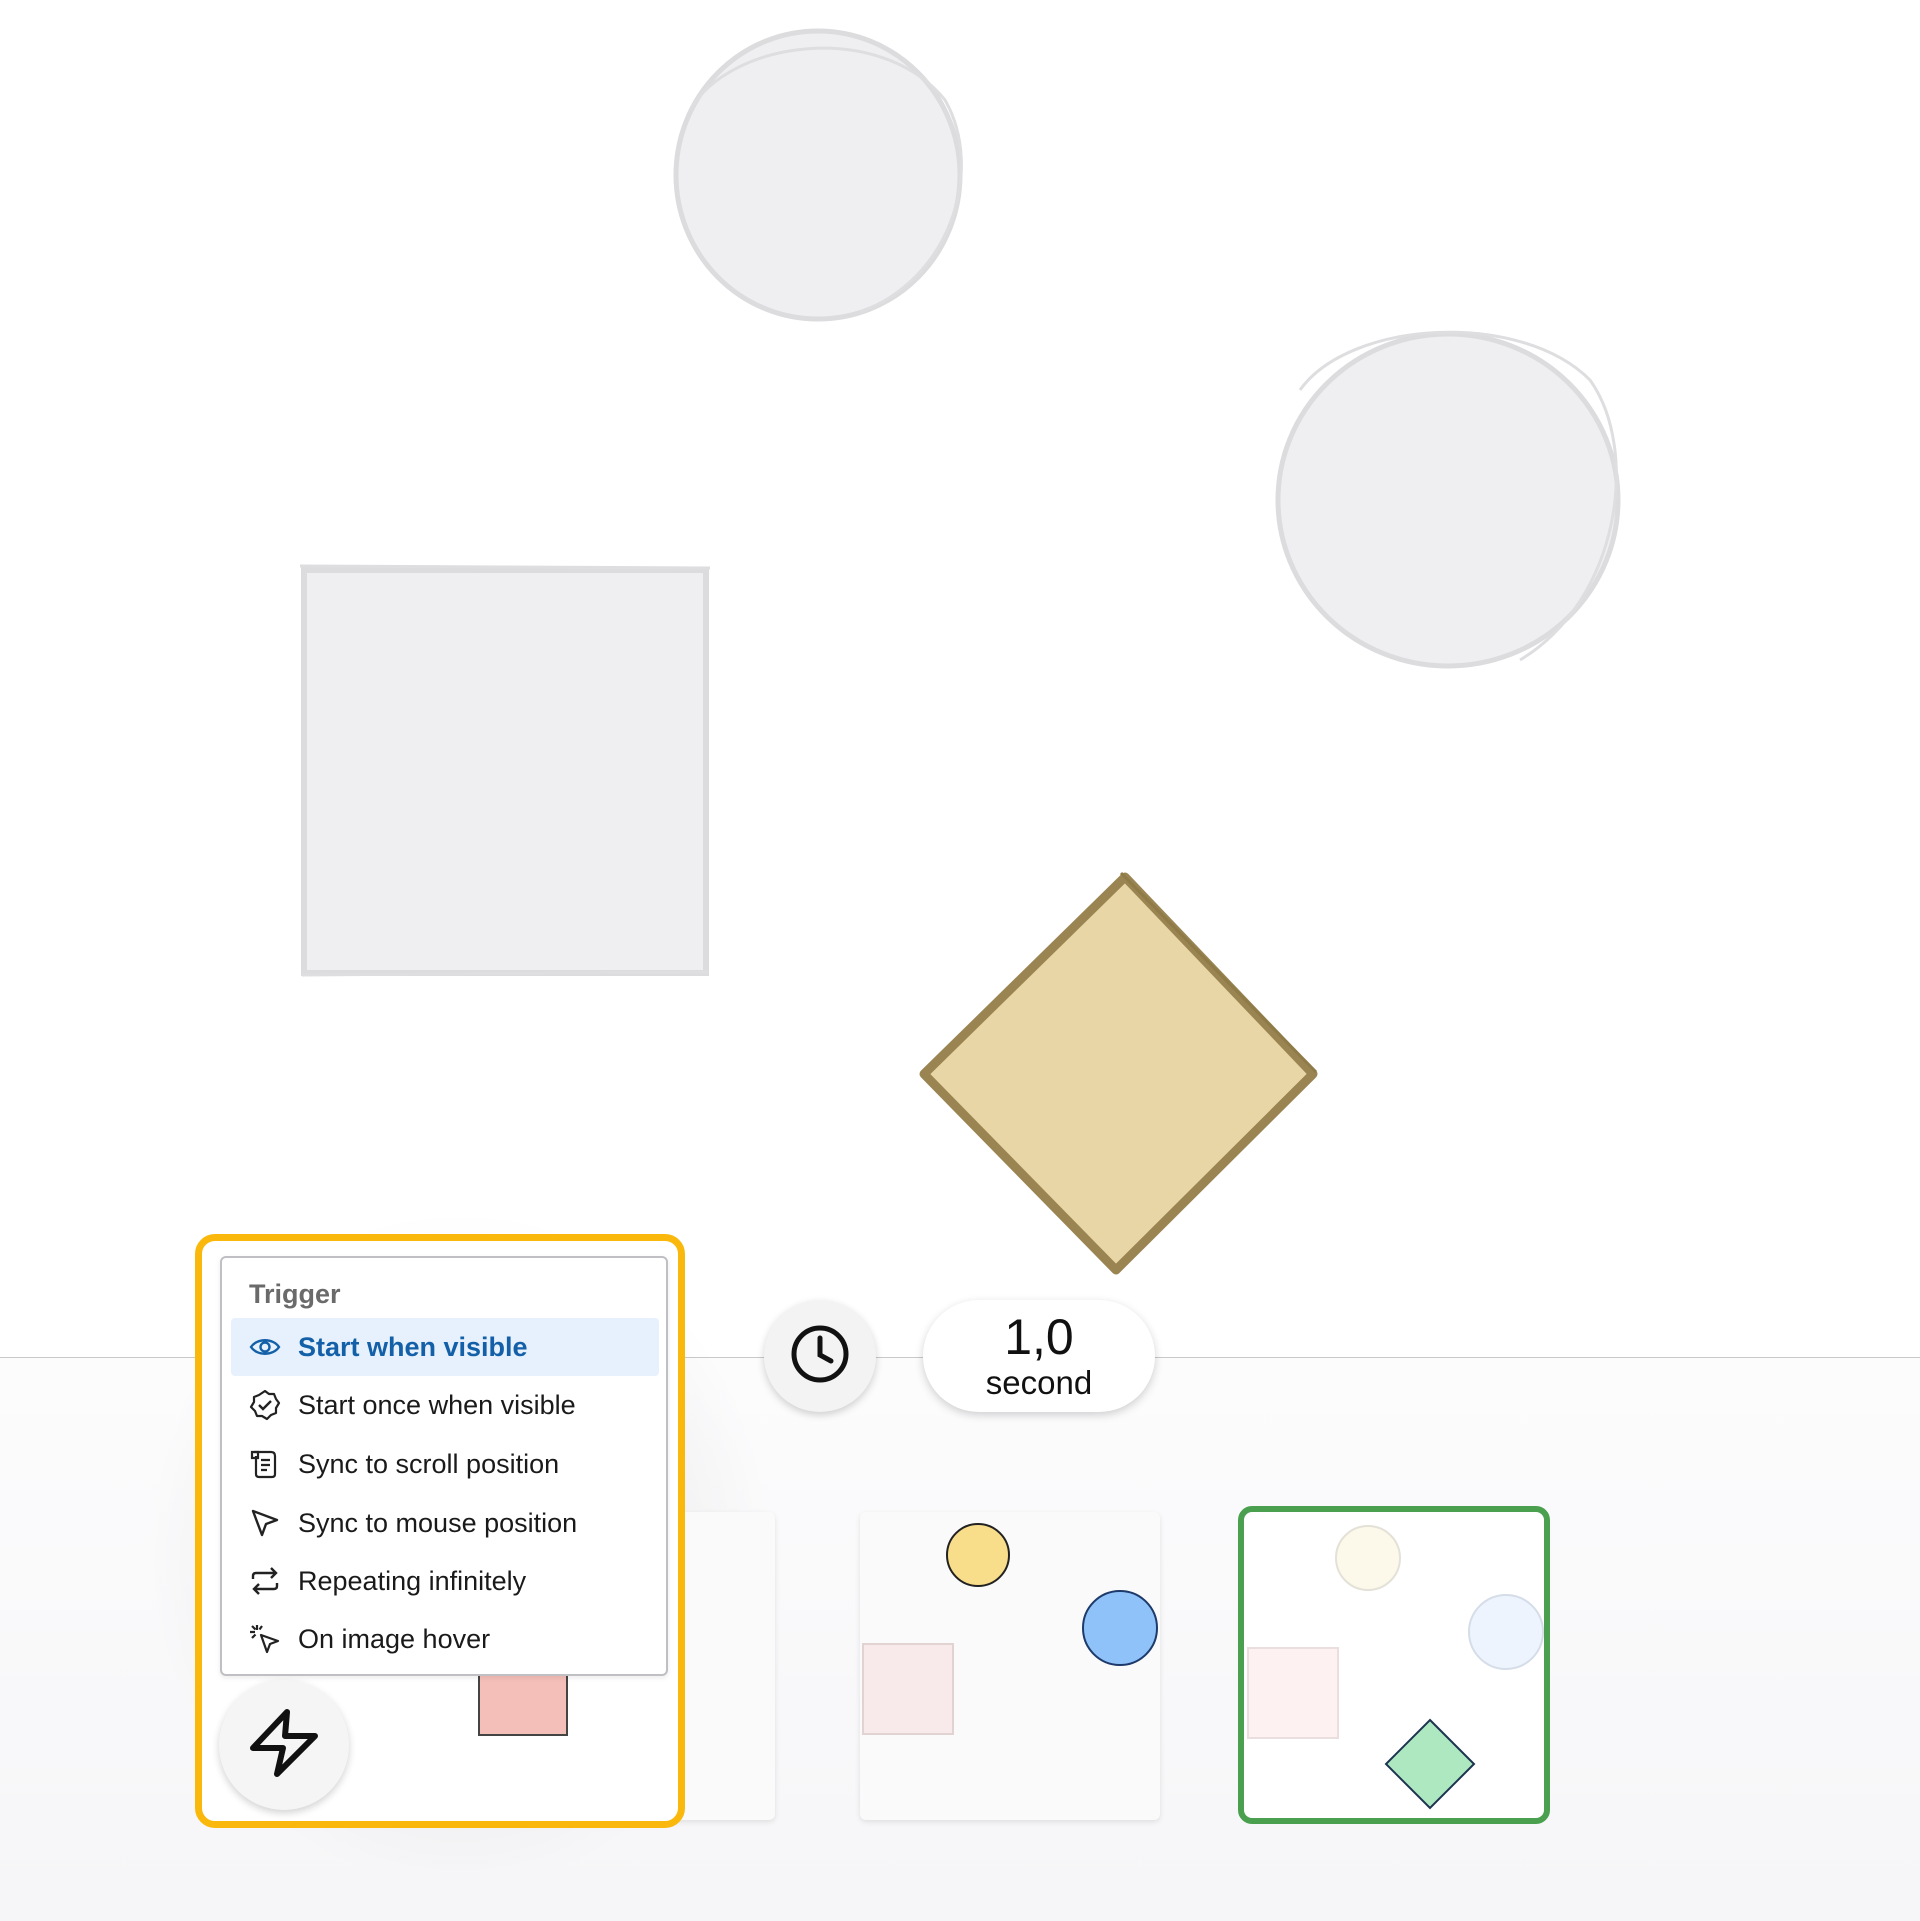 The image size is (1920, 1921). I want to click on cursor-icon, so click(265, 1523).